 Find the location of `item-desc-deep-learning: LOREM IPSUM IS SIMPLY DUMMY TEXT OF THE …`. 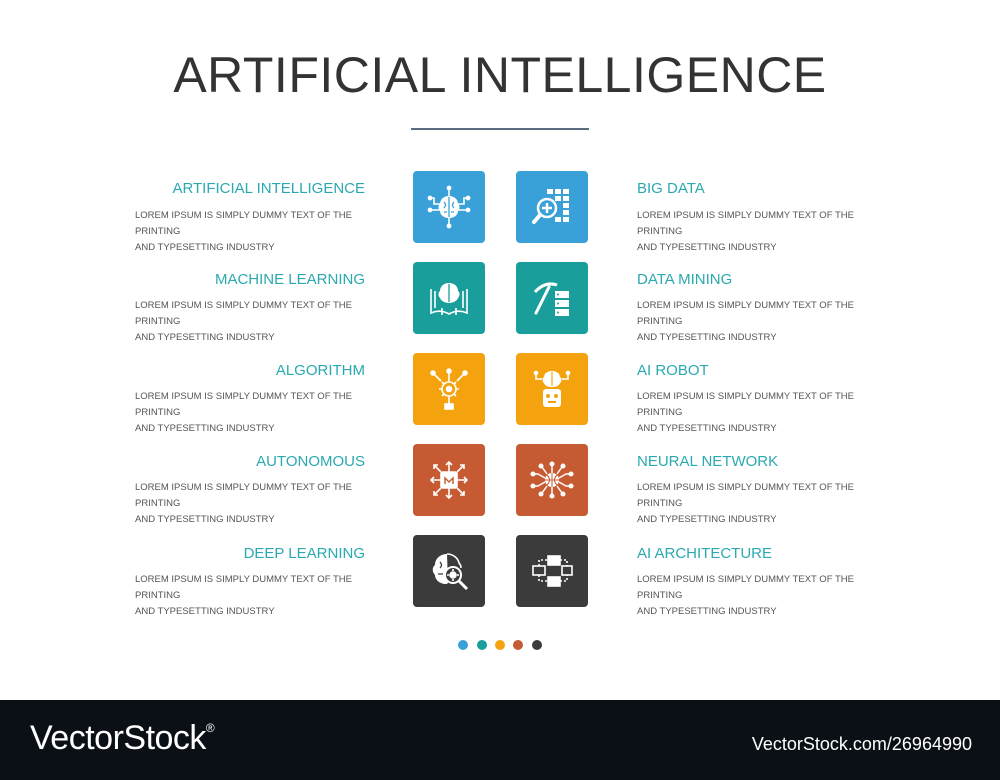

item-desc-deep-learning: LOREM IPSUM IS SIMPLY DUMMY TEXT OF THE … is located at coordinates (255, 596).